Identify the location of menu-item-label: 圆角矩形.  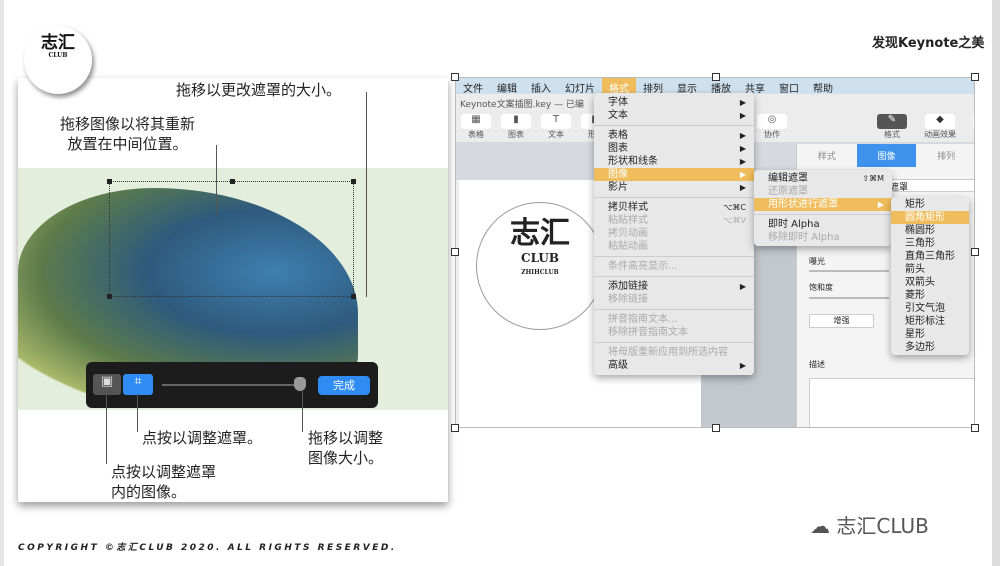
(925, 217).